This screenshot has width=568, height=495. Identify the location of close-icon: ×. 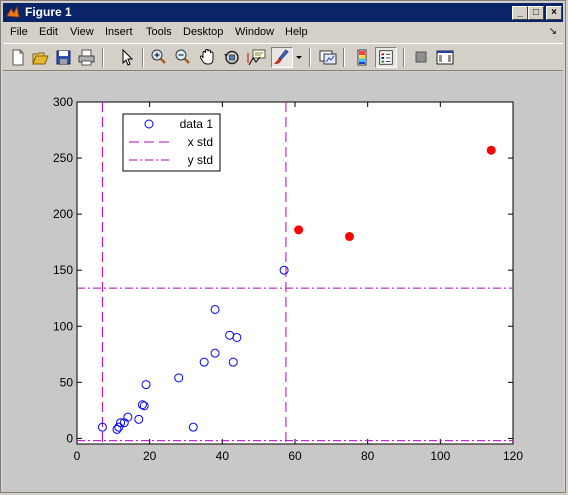
(554, 12).